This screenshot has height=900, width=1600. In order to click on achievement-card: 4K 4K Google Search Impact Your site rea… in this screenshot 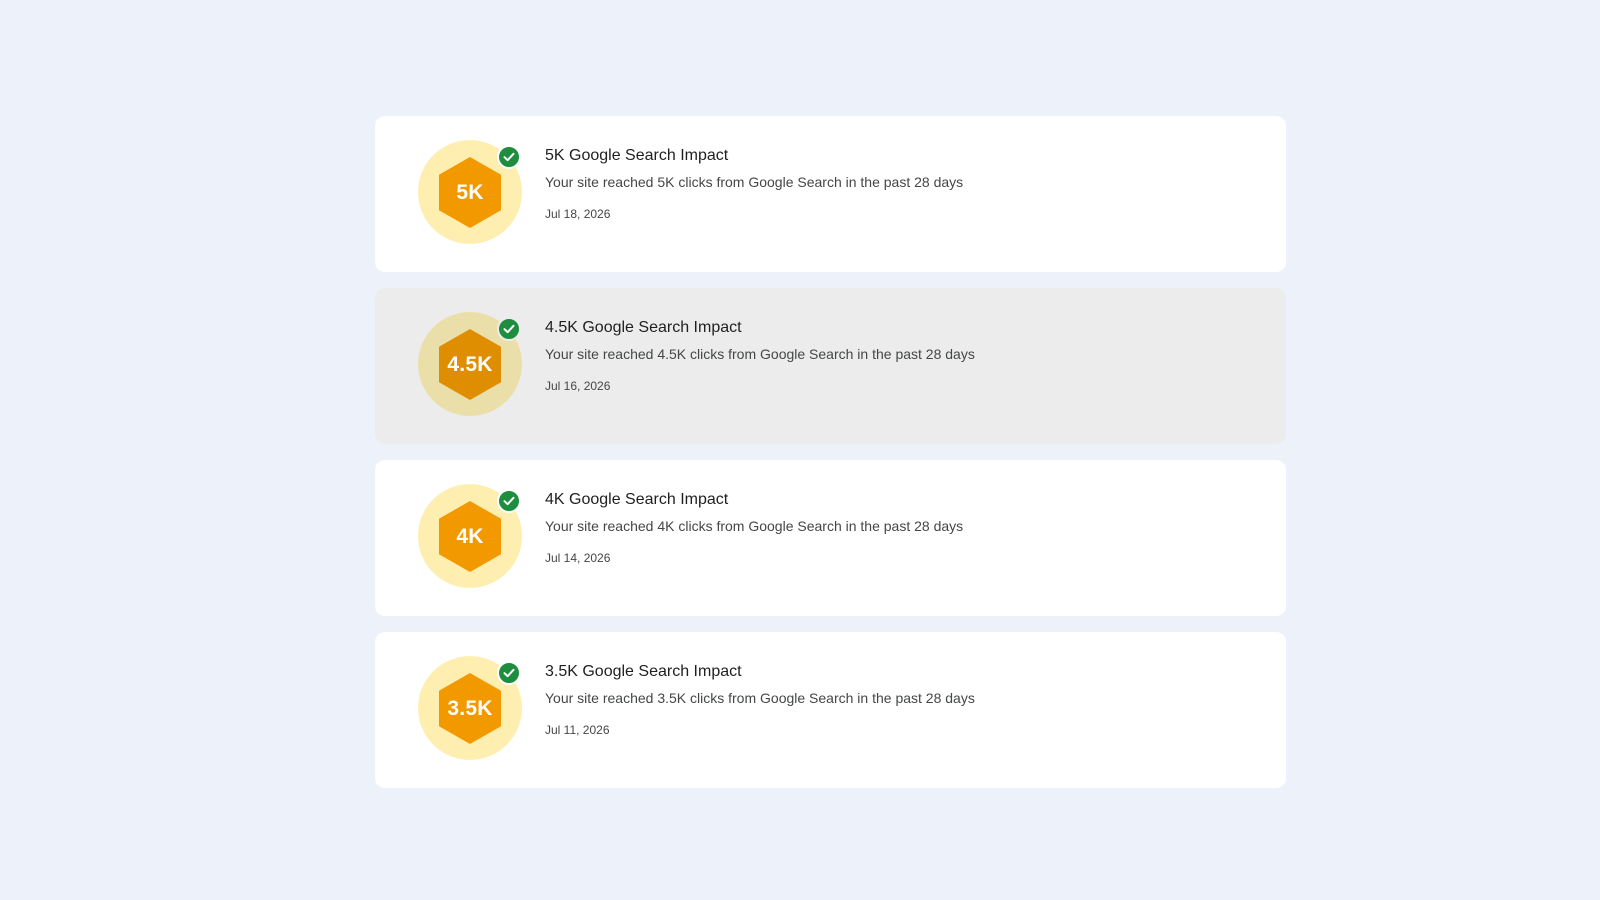, I will do `click(830, 538)`.